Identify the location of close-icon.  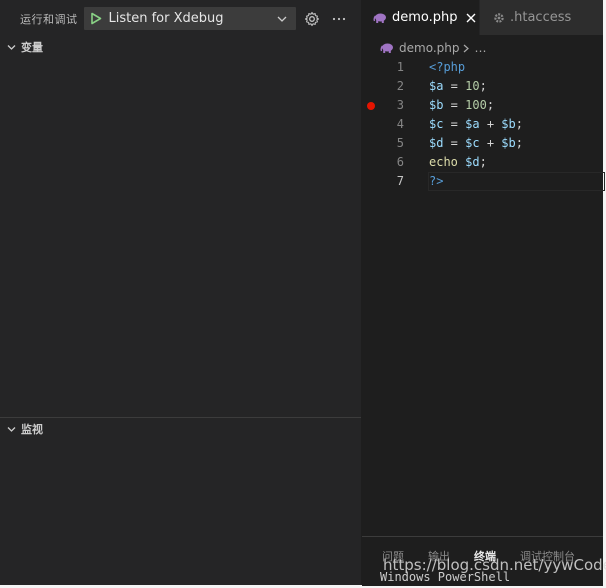
(471, 18).